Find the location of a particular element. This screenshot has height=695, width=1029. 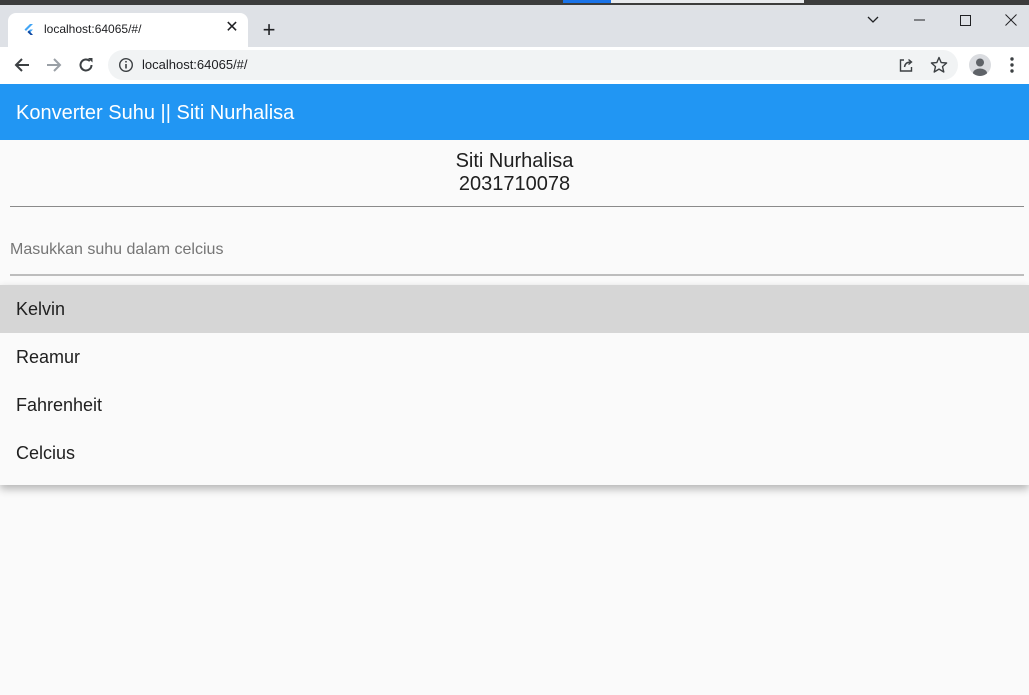

new-tab-icon: + is located at coordinates (269, 30).